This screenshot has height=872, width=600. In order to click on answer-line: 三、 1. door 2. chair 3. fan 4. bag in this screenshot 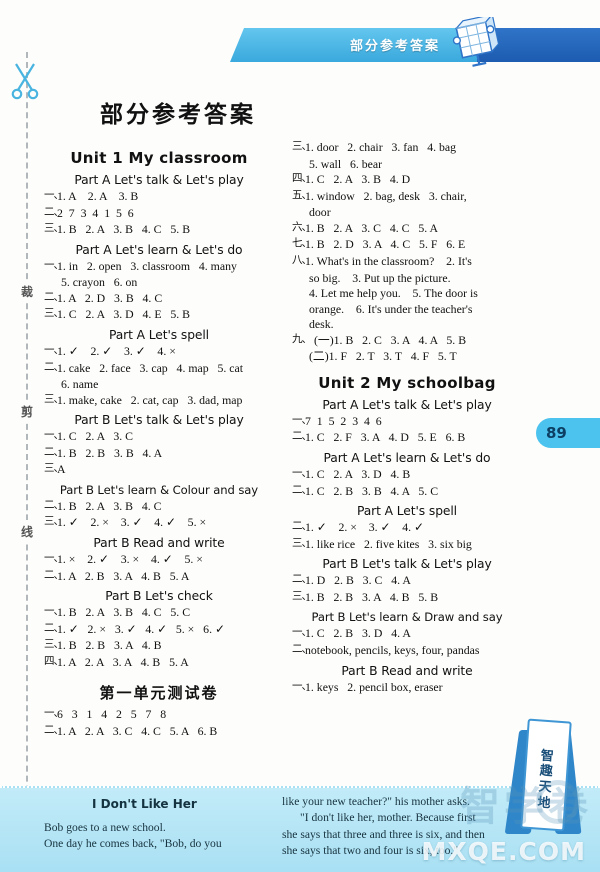, I will do `click(407, 148)`.